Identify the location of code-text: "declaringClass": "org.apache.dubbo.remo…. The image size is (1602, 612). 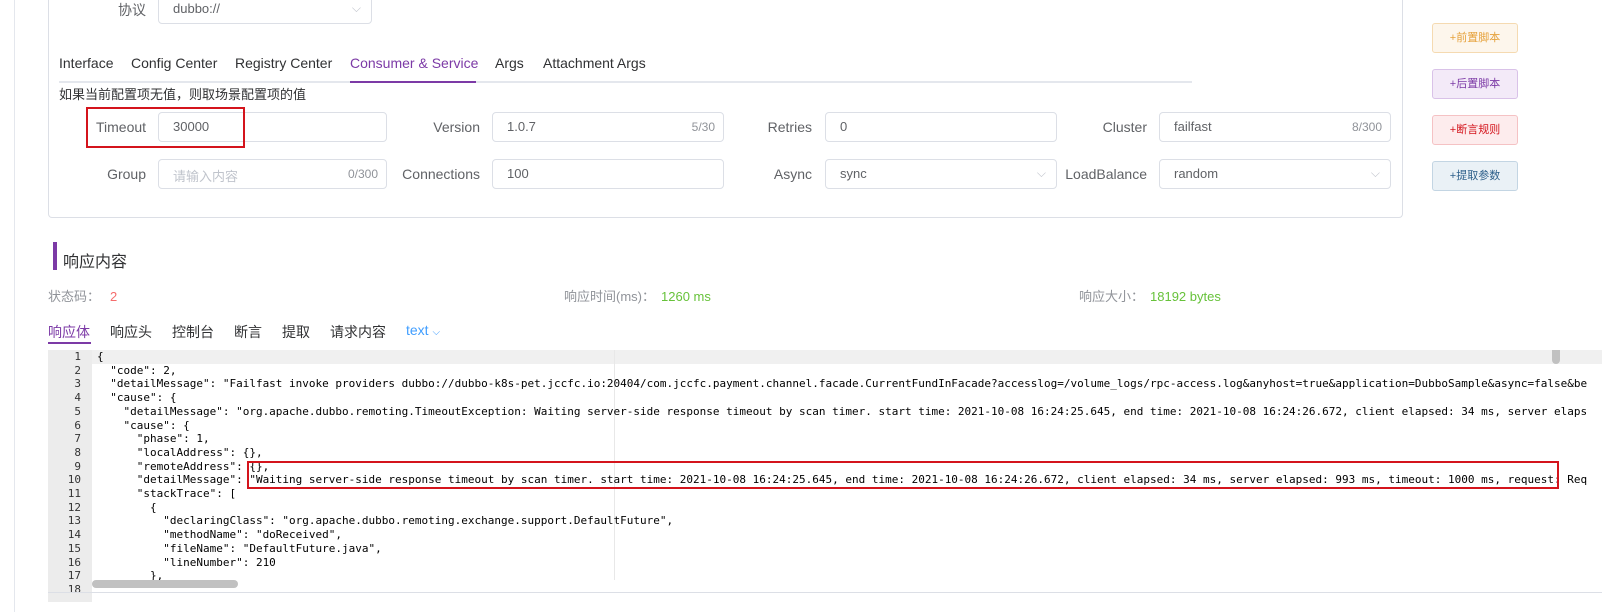
(385, 521).